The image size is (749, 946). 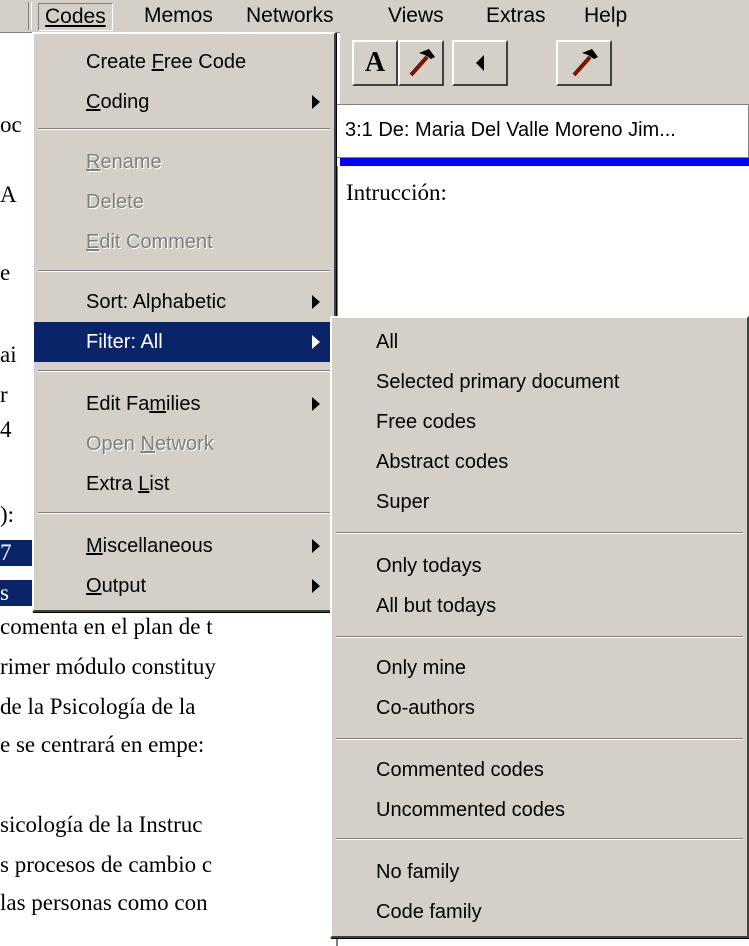 I want to click on filter-item-free-codes: Free codes, so click(x=539, y=422).